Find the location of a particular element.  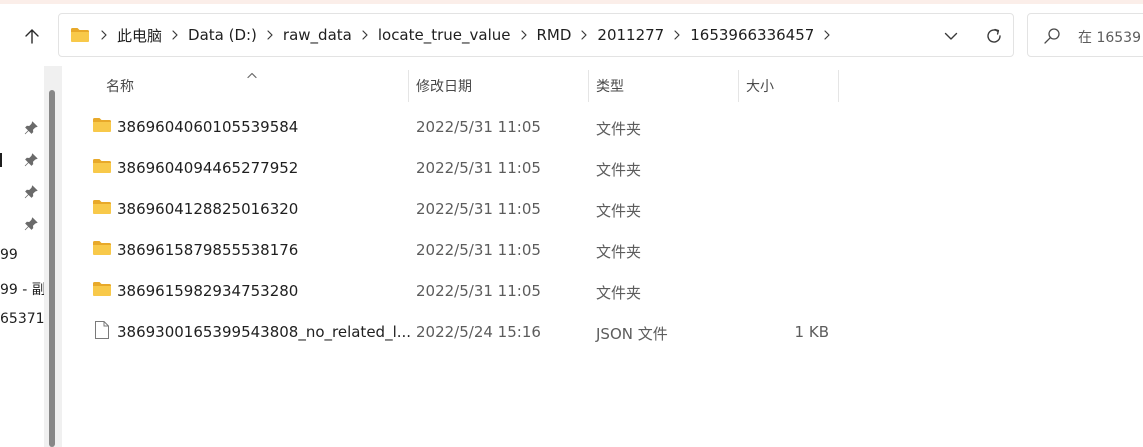

file-name: 3869604060105539584 is located at coordinates (208, 127).